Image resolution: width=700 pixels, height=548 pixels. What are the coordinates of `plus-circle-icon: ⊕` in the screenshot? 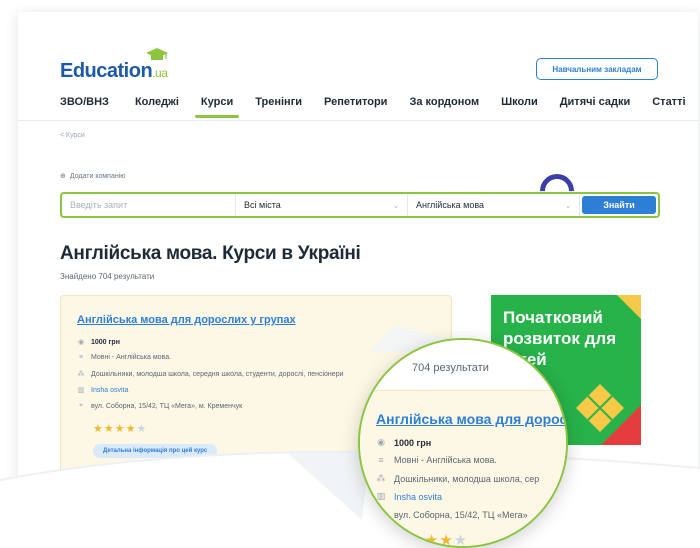 It's located at (63, 176).